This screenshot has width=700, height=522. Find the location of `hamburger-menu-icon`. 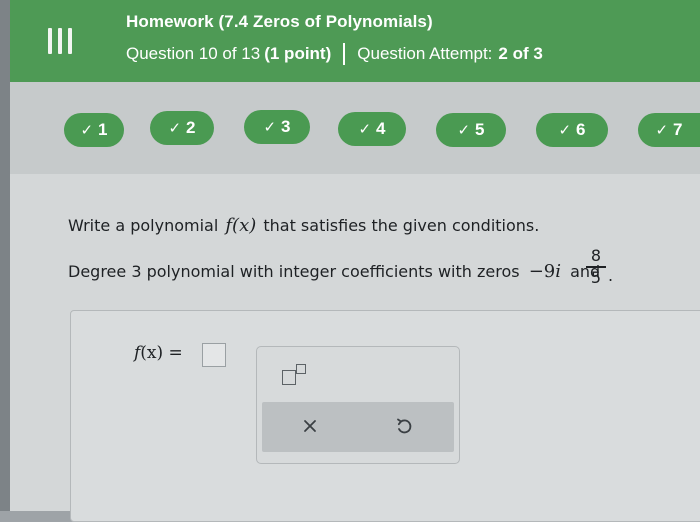

hamburger-menu-icon is located at coordinates (60, 41).